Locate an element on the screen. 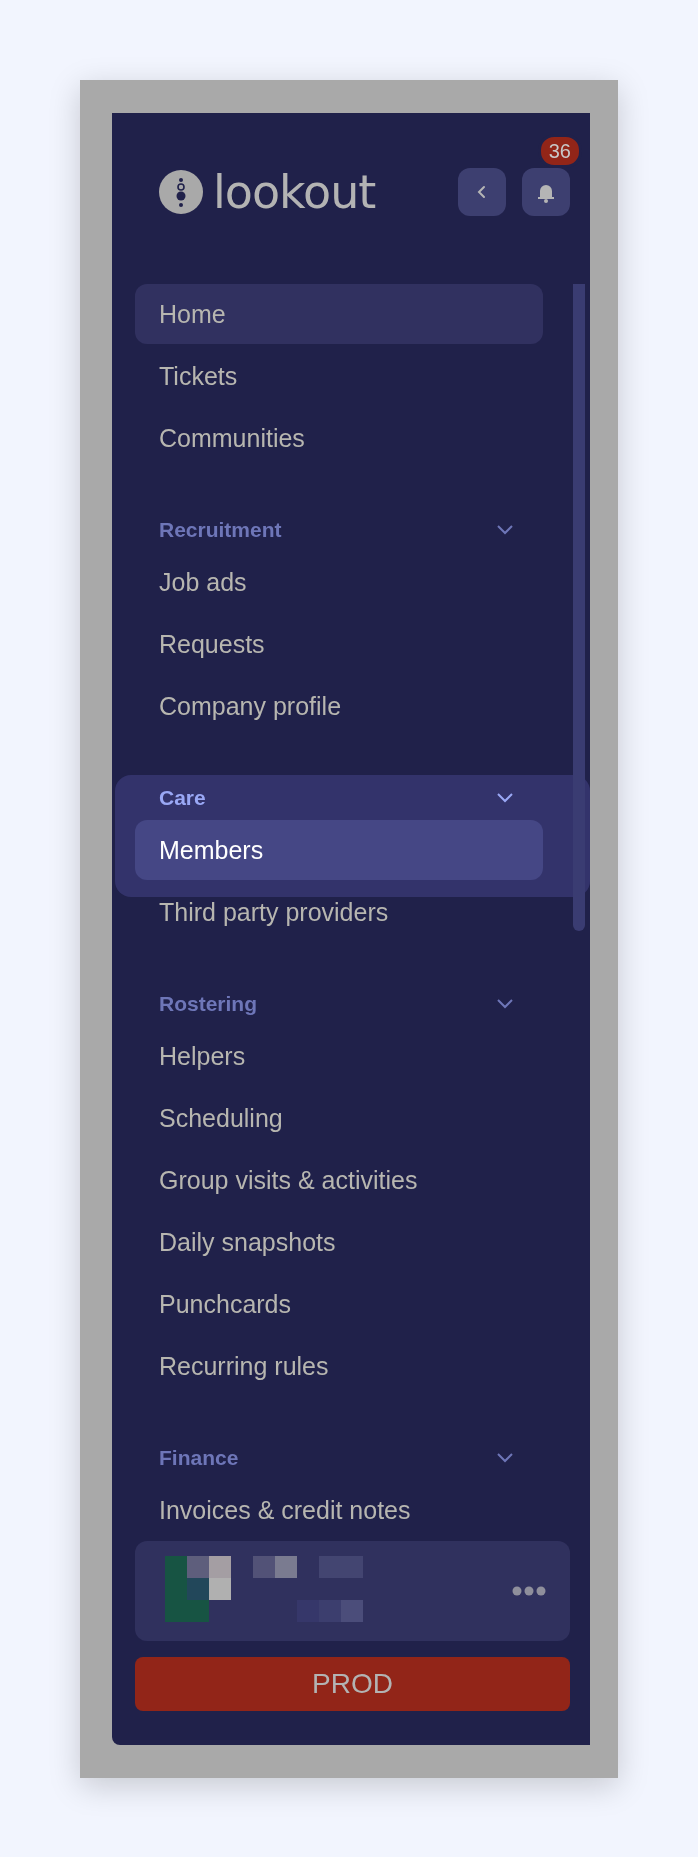  nav-item: Recurring rules is located at coordinates (339, 1366).